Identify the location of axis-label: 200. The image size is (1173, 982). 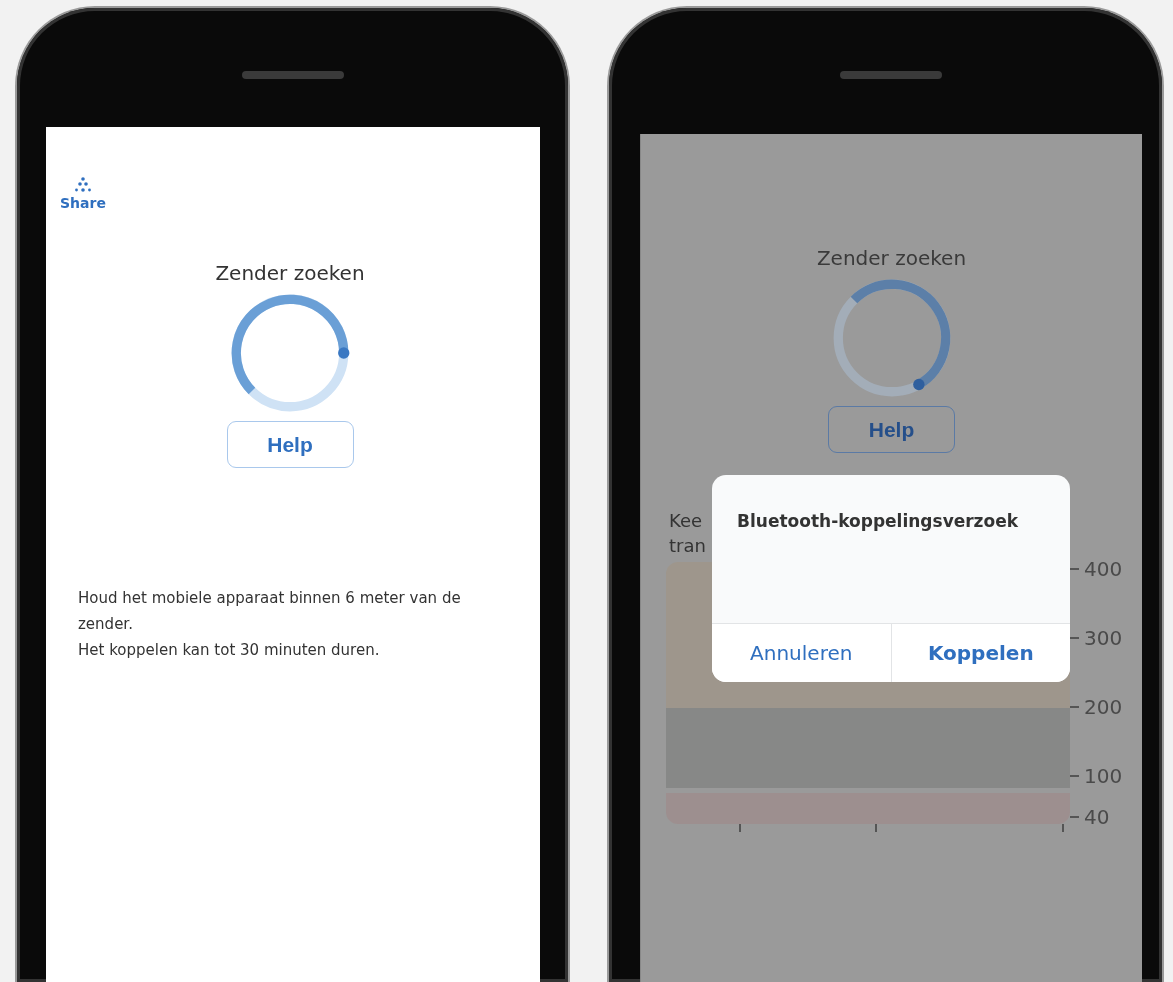
(1103, 707).